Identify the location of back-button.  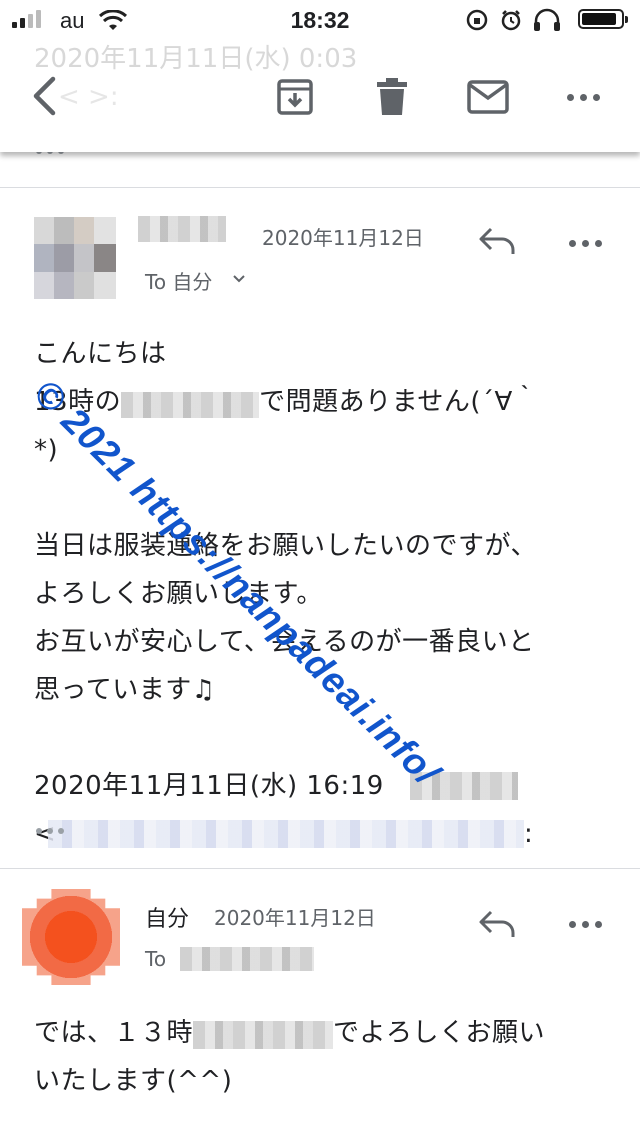
(44, 96).